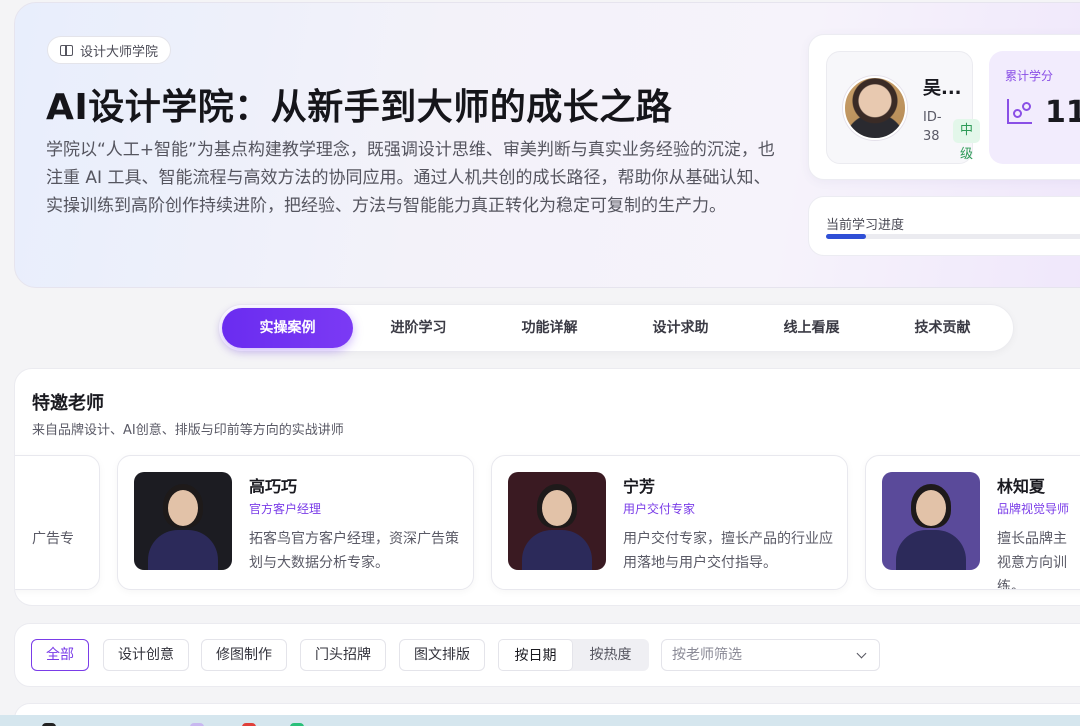  I want to click on avatar, so click(875, 108).